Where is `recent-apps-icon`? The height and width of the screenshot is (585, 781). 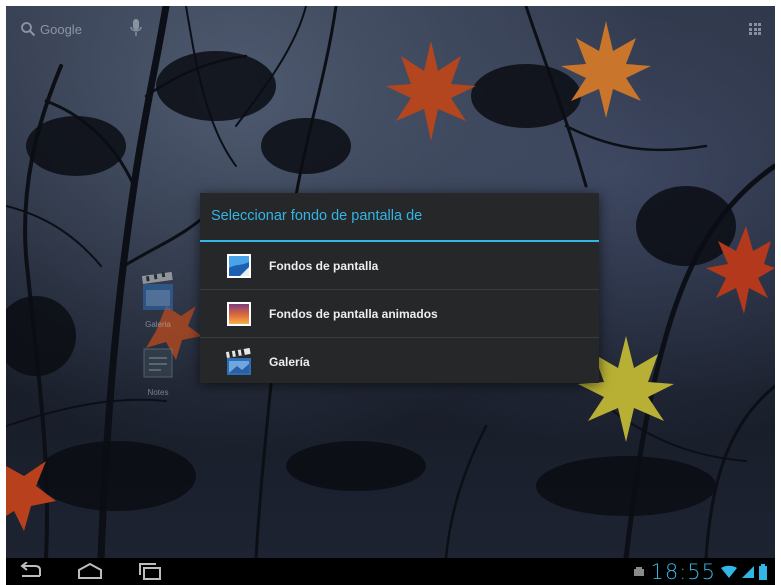
recent-apps-icon is located at coordinates (150, 571).